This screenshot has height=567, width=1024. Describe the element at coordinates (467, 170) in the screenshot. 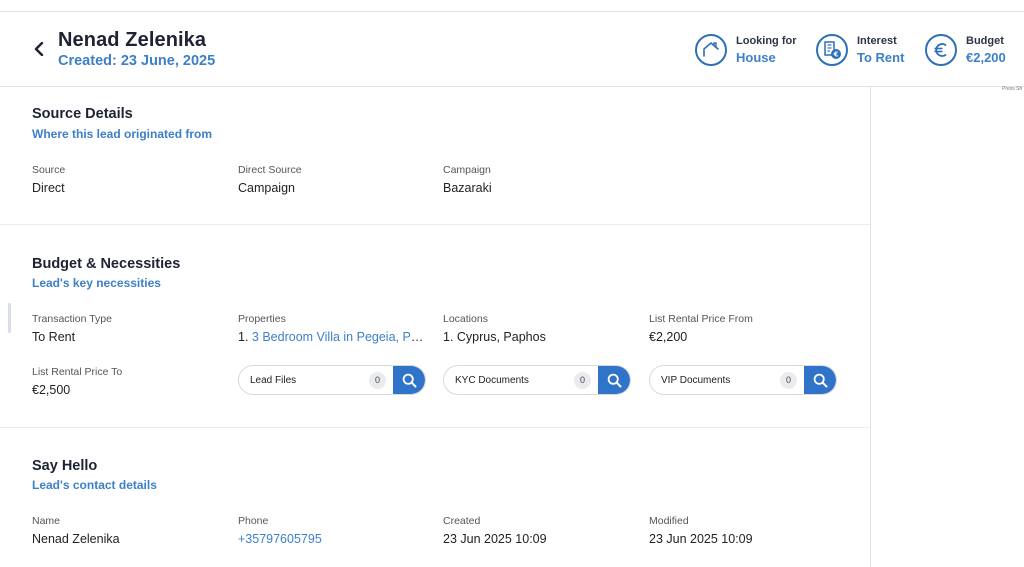

I see `field-label: Campaign` at that location.